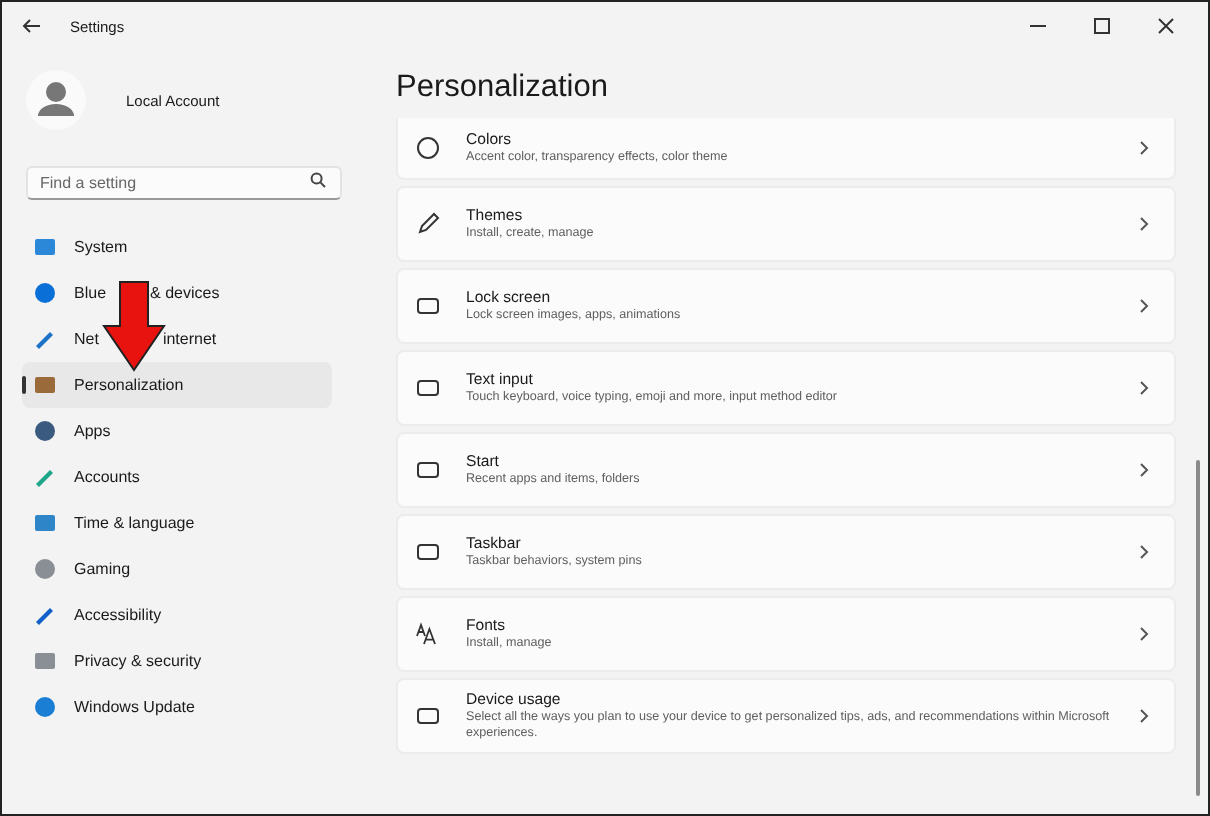 The height and width of the screenshot is (816, 1210). What do you see at coordinates (185, 293) in the screenshot?
I see `sidebar-label: & devices` at bounding box center [185, 293].